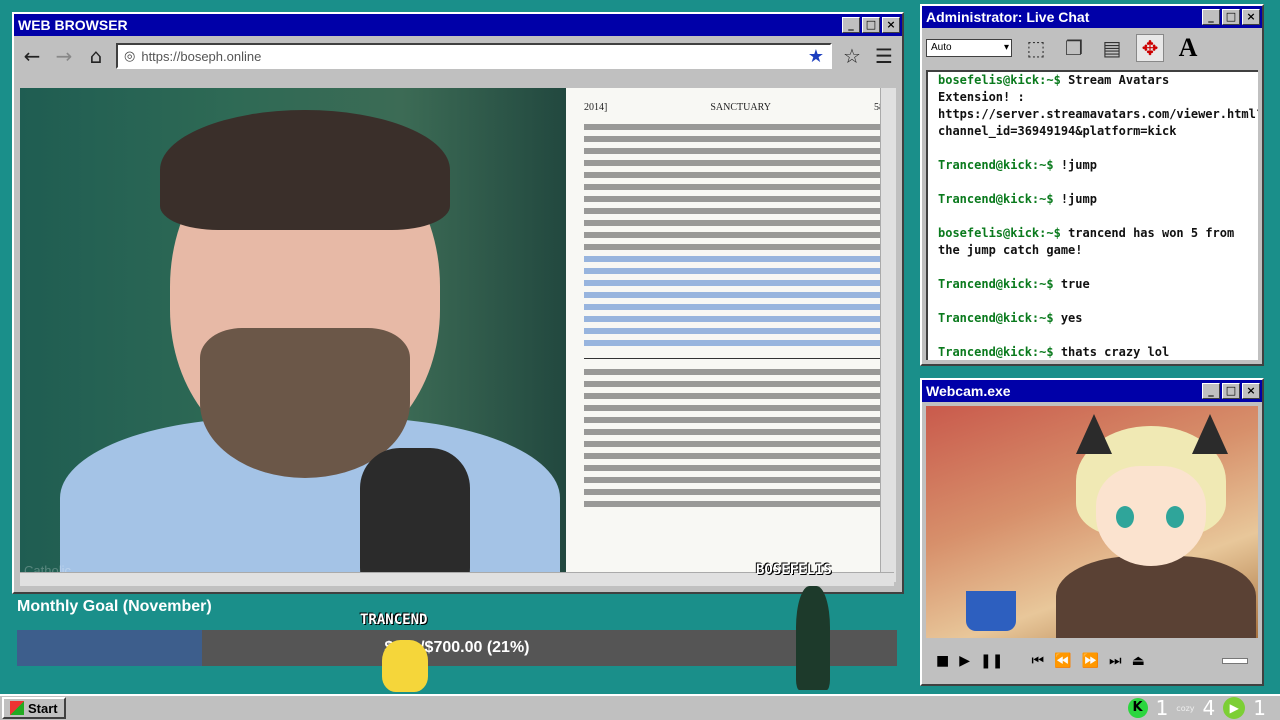 This screenshot has width=1280, height=720. What do you see at coordinates (1150, 48) in the screenshot?
I see `move-tool-icon: ✥` at bounding box center [1150, 48].